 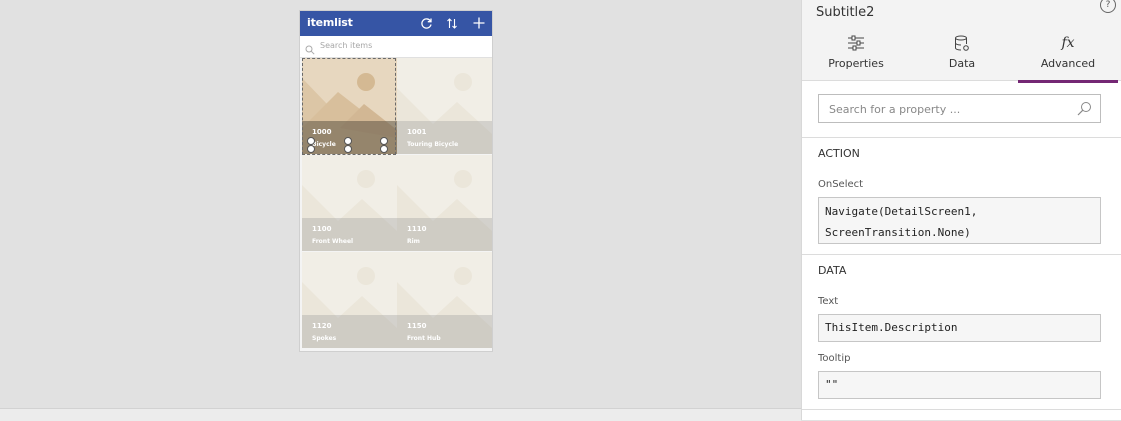 What do you see at coordinates (322, 229) in the screenshot?
I see `item-id: 1100` at bounding box center [322, 229].